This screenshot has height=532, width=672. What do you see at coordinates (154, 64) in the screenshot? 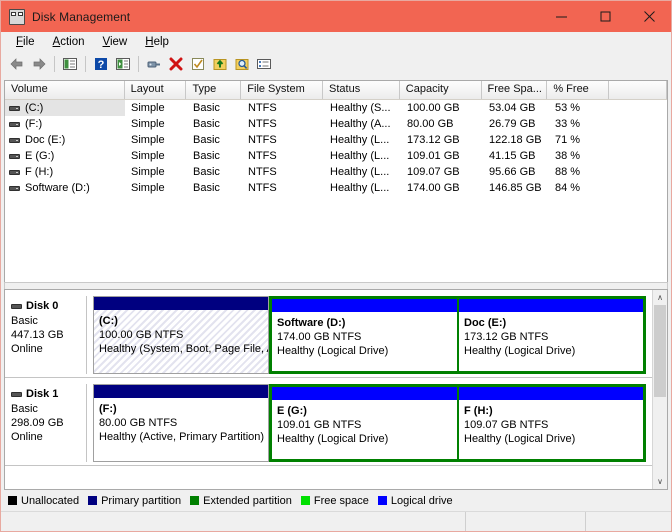
I see `properties-icon` at bounding box center [154, 64].